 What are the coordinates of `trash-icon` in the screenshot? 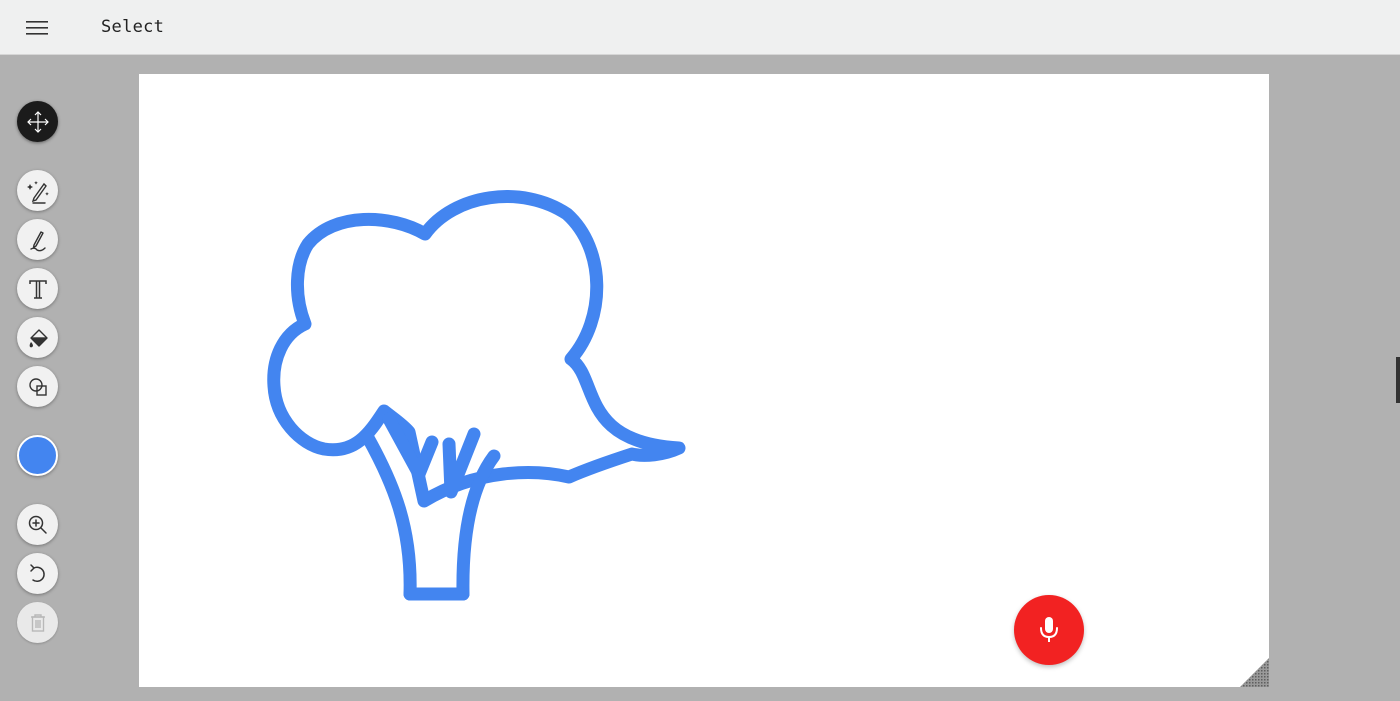 It's located at (37, 622).